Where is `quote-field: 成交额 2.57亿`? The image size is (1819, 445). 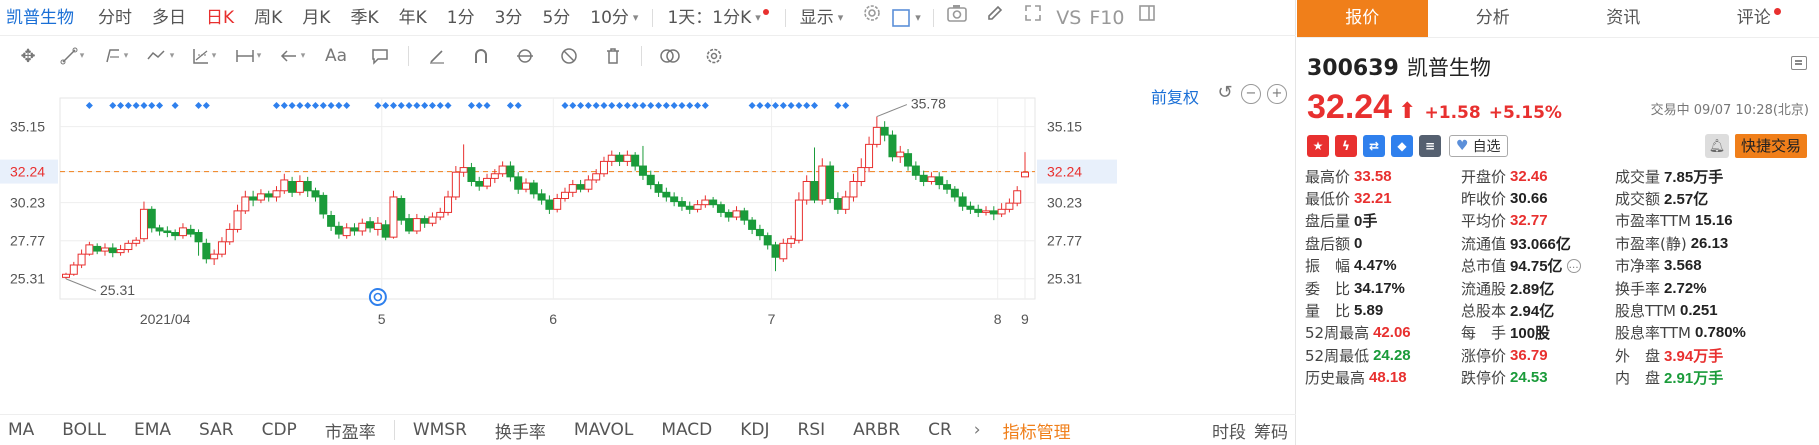 quote-field: 成交额 2.57亿 is located at coordinates (1715, 198).